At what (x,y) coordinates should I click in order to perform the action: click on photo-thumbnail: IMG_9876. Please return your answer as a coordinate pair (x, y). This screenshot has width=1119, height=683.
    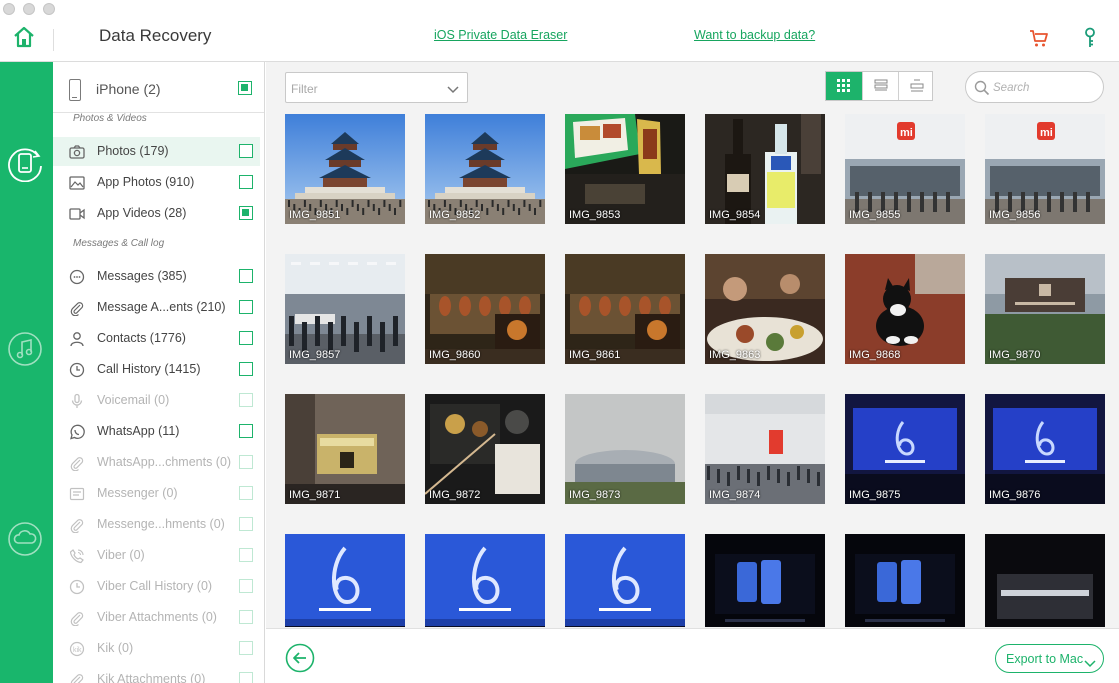
    Looking at the image, I should click on (1045, 449).